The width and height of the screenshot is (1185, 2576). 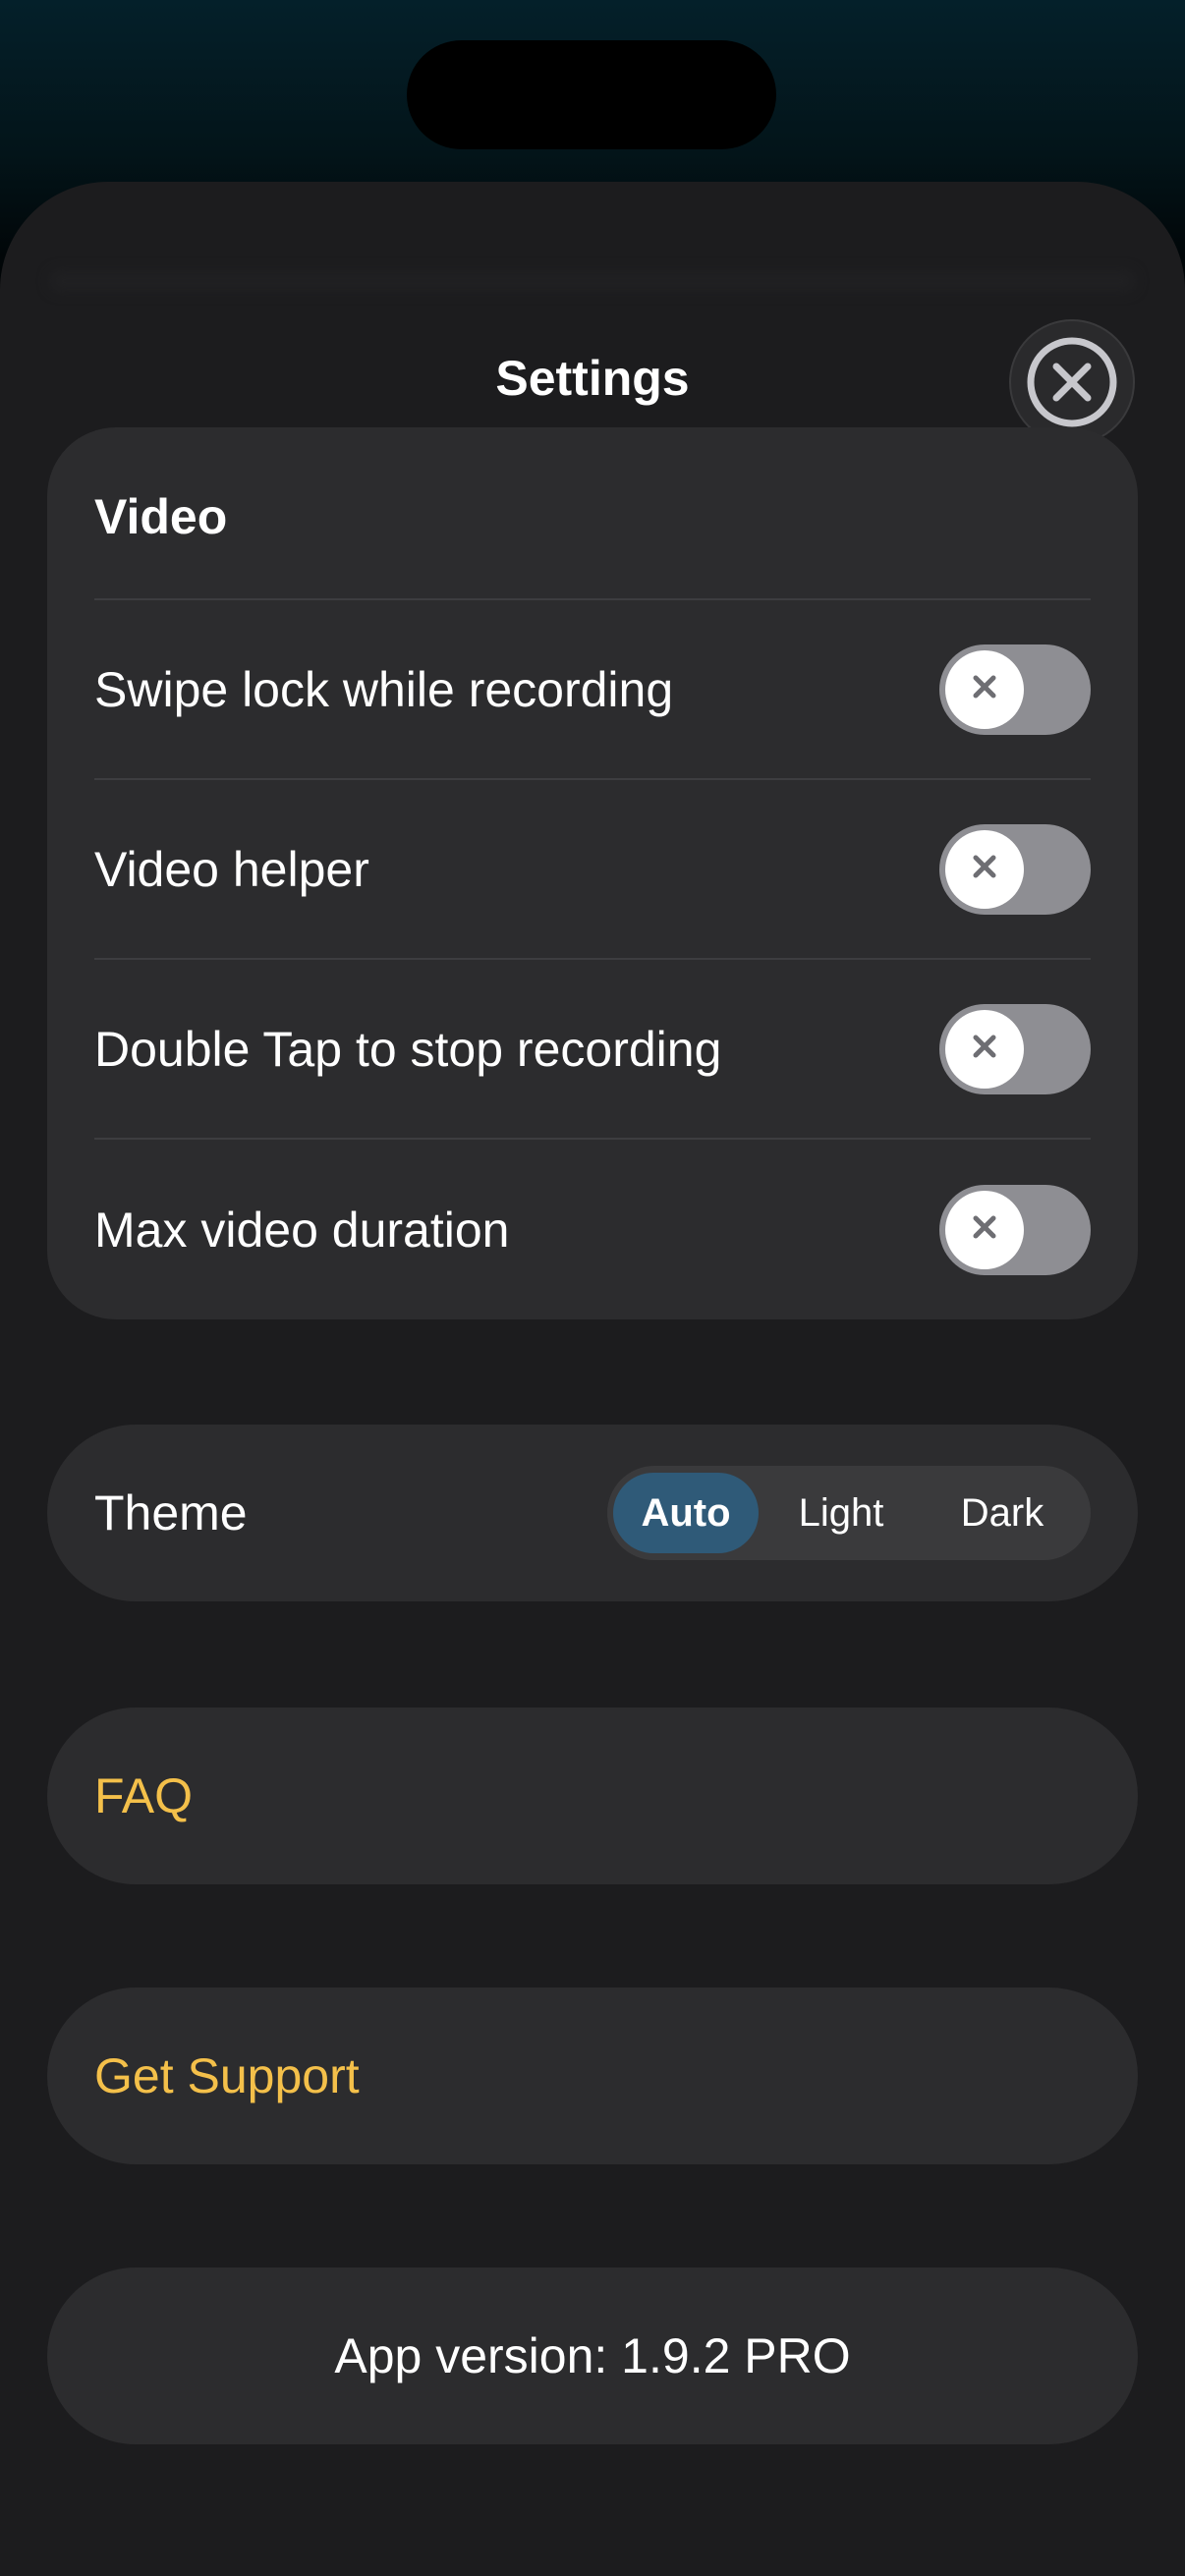 I want to click on get-support-button: Get Support, so click(x=592, y=2076).